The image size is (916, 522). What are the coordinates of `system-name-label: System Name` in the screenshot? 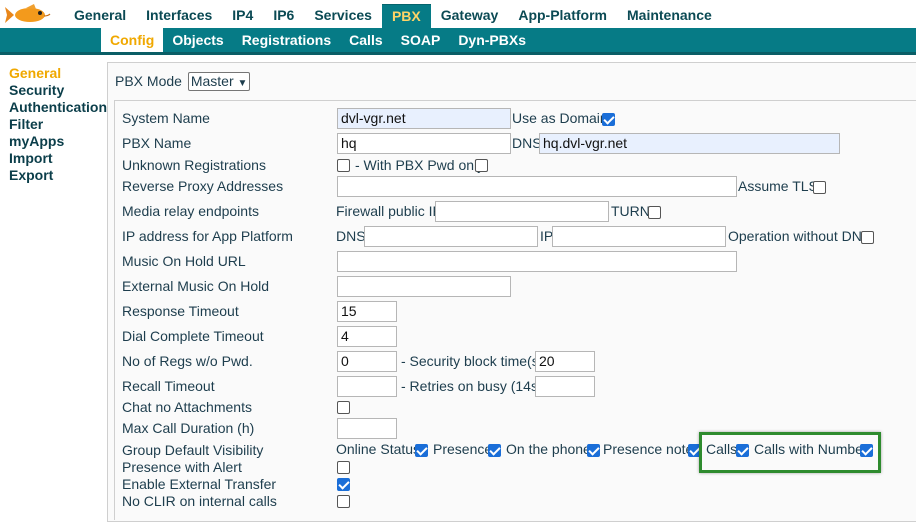 It's located at (166, 118).